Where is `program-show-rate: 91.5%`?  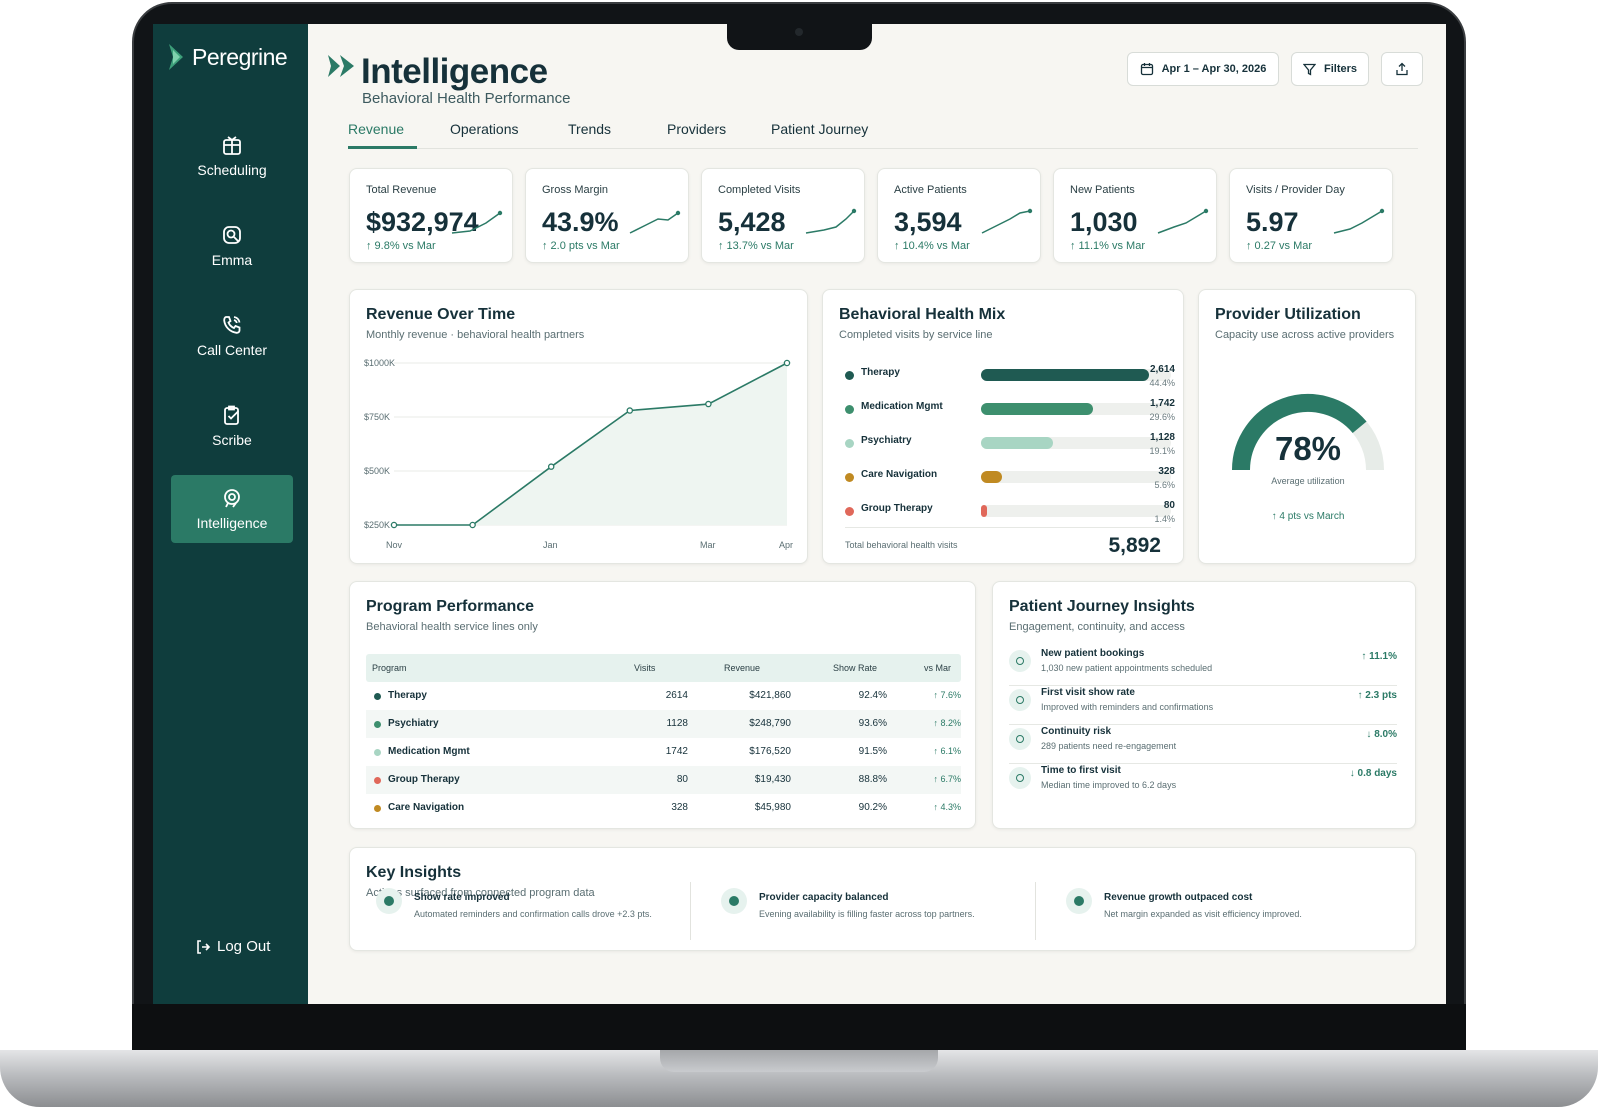
program-show-rate: 91.5% is located at coordinates (872, 751).